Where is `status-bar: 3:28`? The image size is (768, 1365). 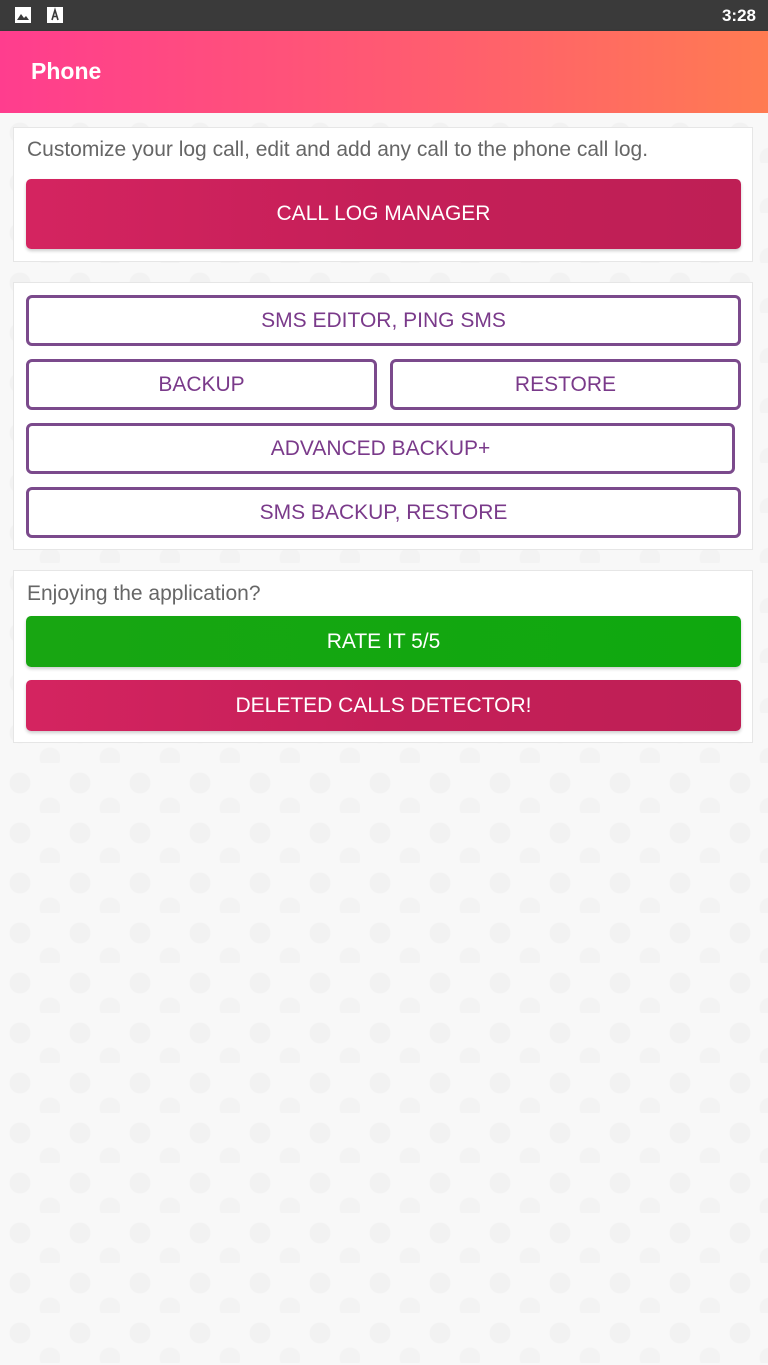
status-bar: 3:28 is located at coordinates (384, 15).